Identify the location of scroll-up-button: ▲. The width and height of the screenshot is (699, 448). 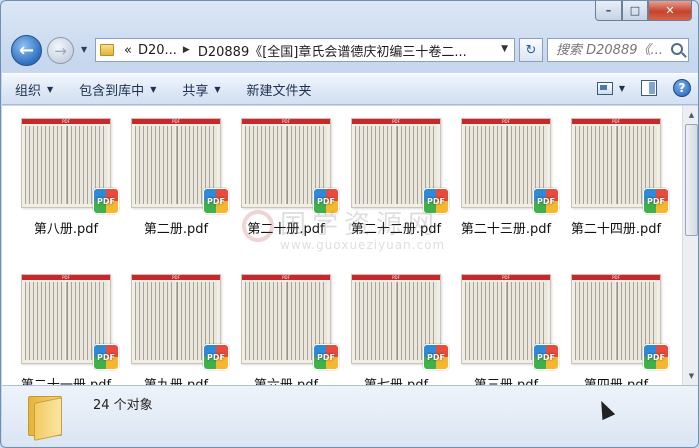
(691, 115).